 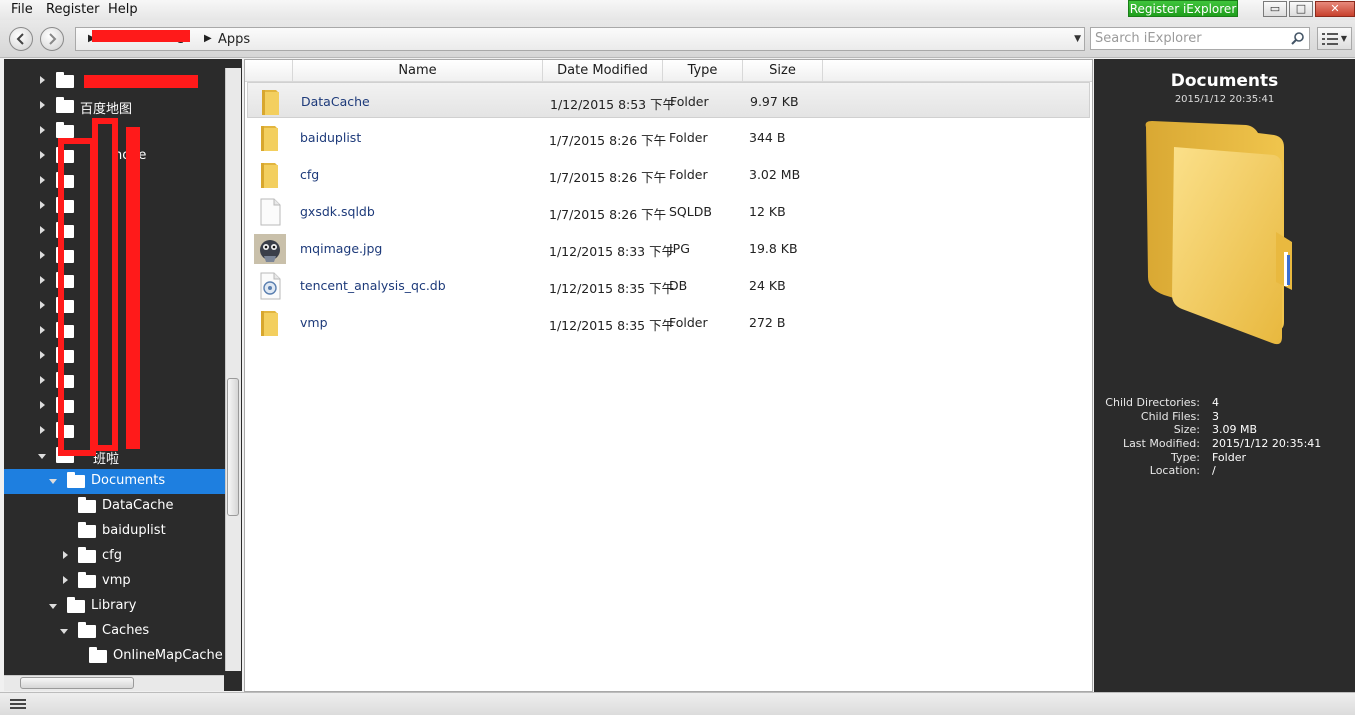 What do you see at coordinates (73, 9) in the screenshot?
I see `menu-register: Register` at bounding box center [73, 9].